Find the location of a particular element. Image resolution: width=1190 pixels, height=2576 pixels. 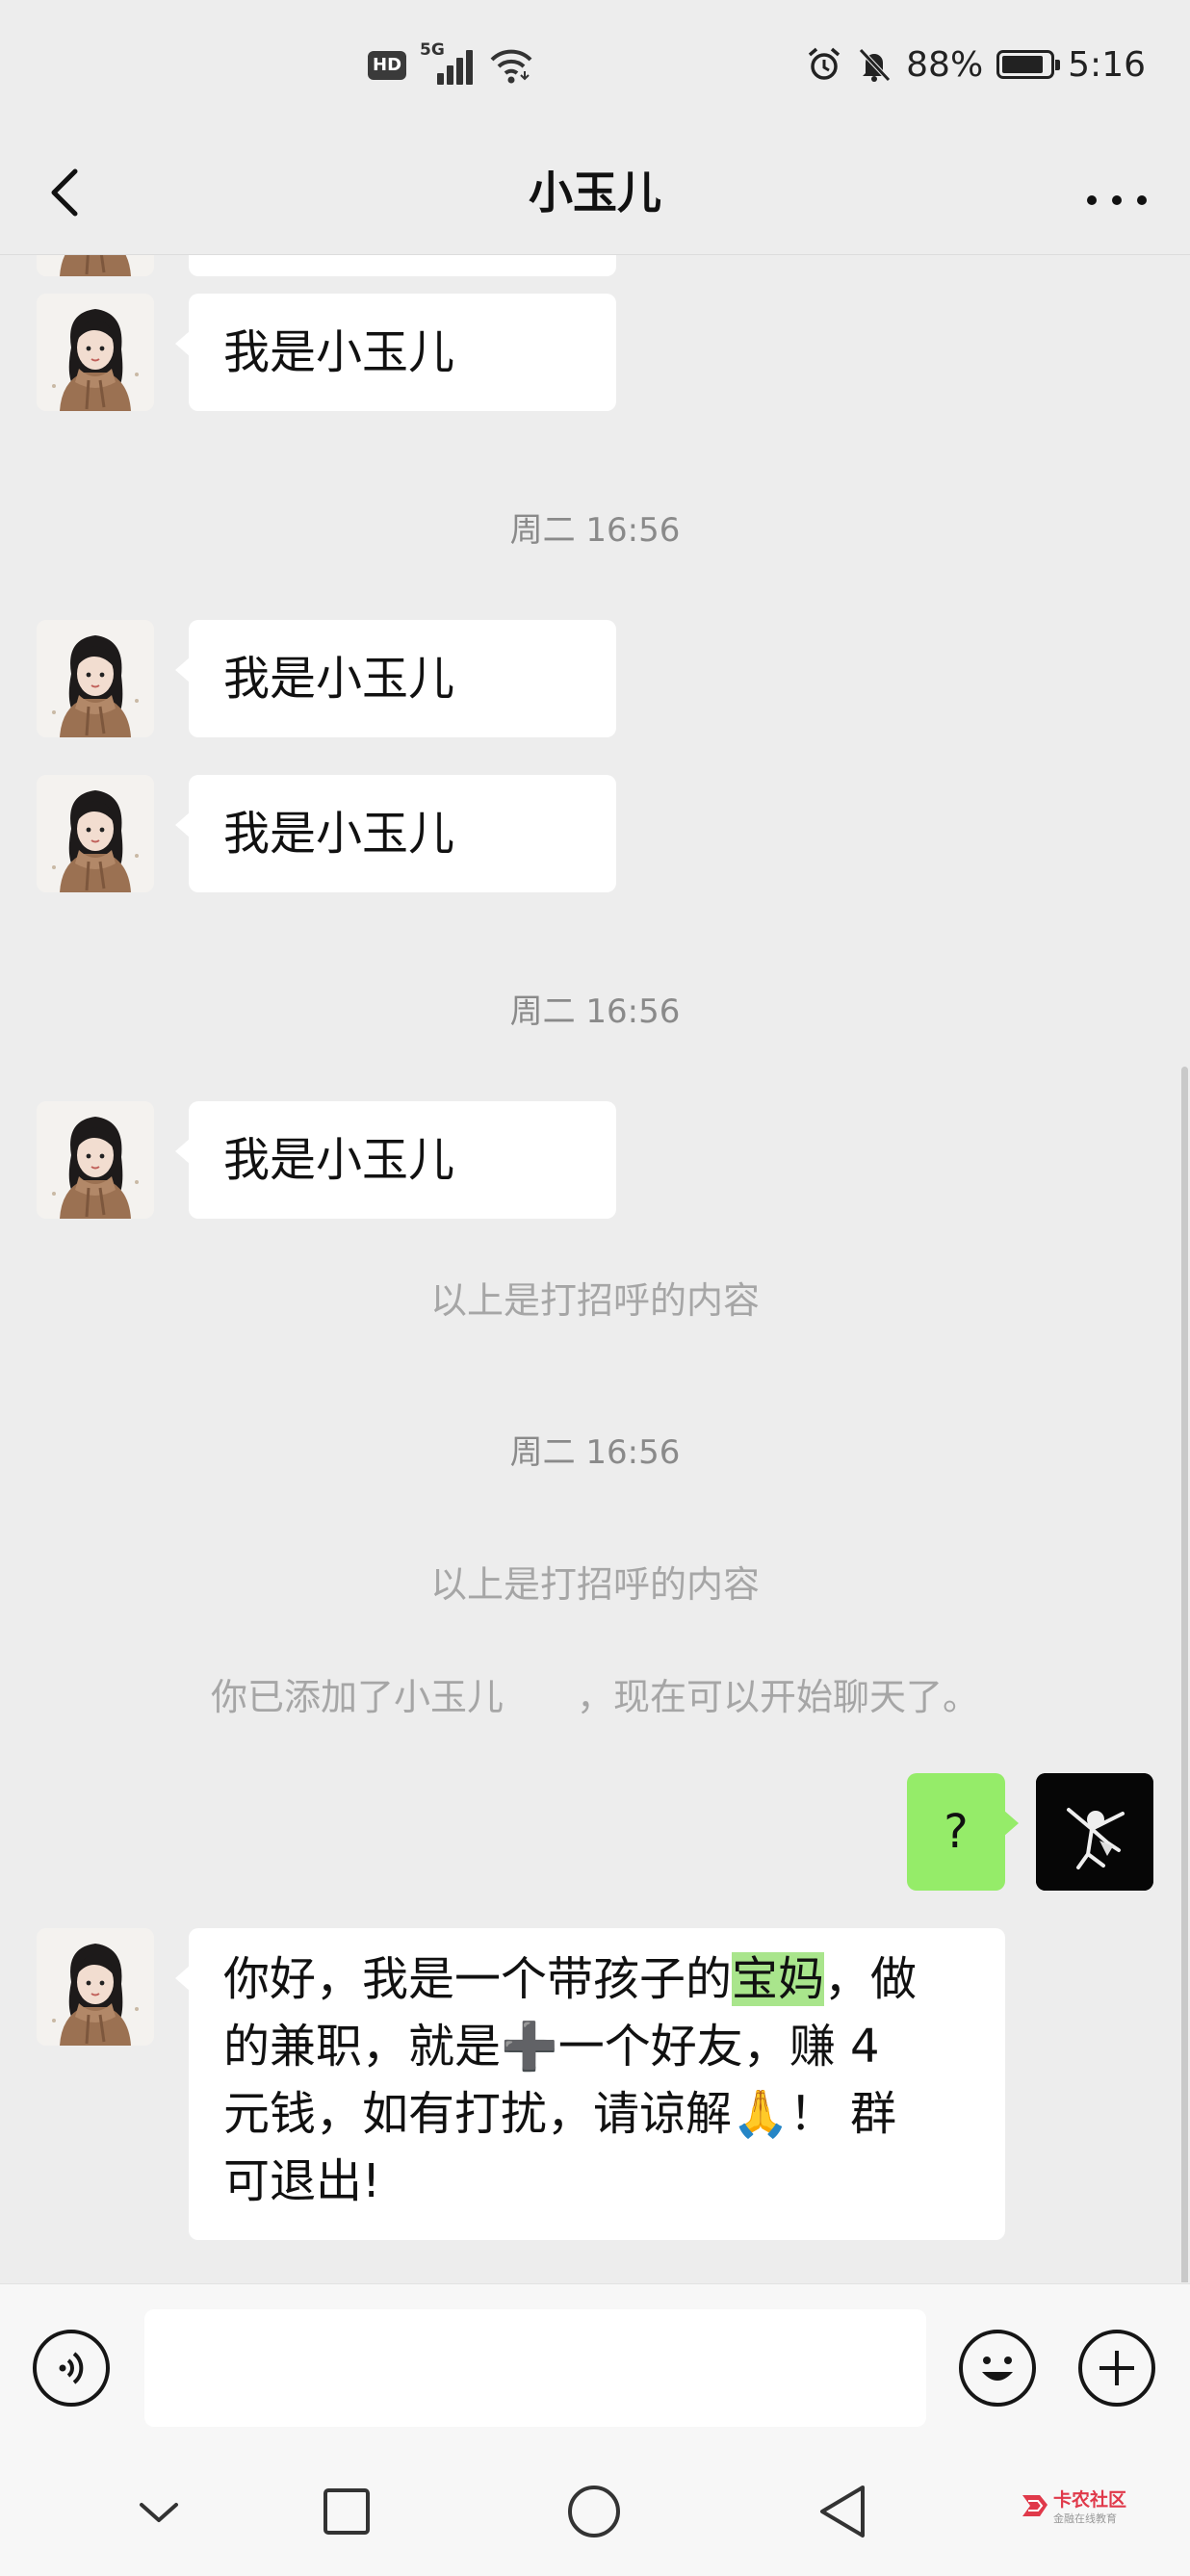

message-bubble is located at coordinates (403, 265).